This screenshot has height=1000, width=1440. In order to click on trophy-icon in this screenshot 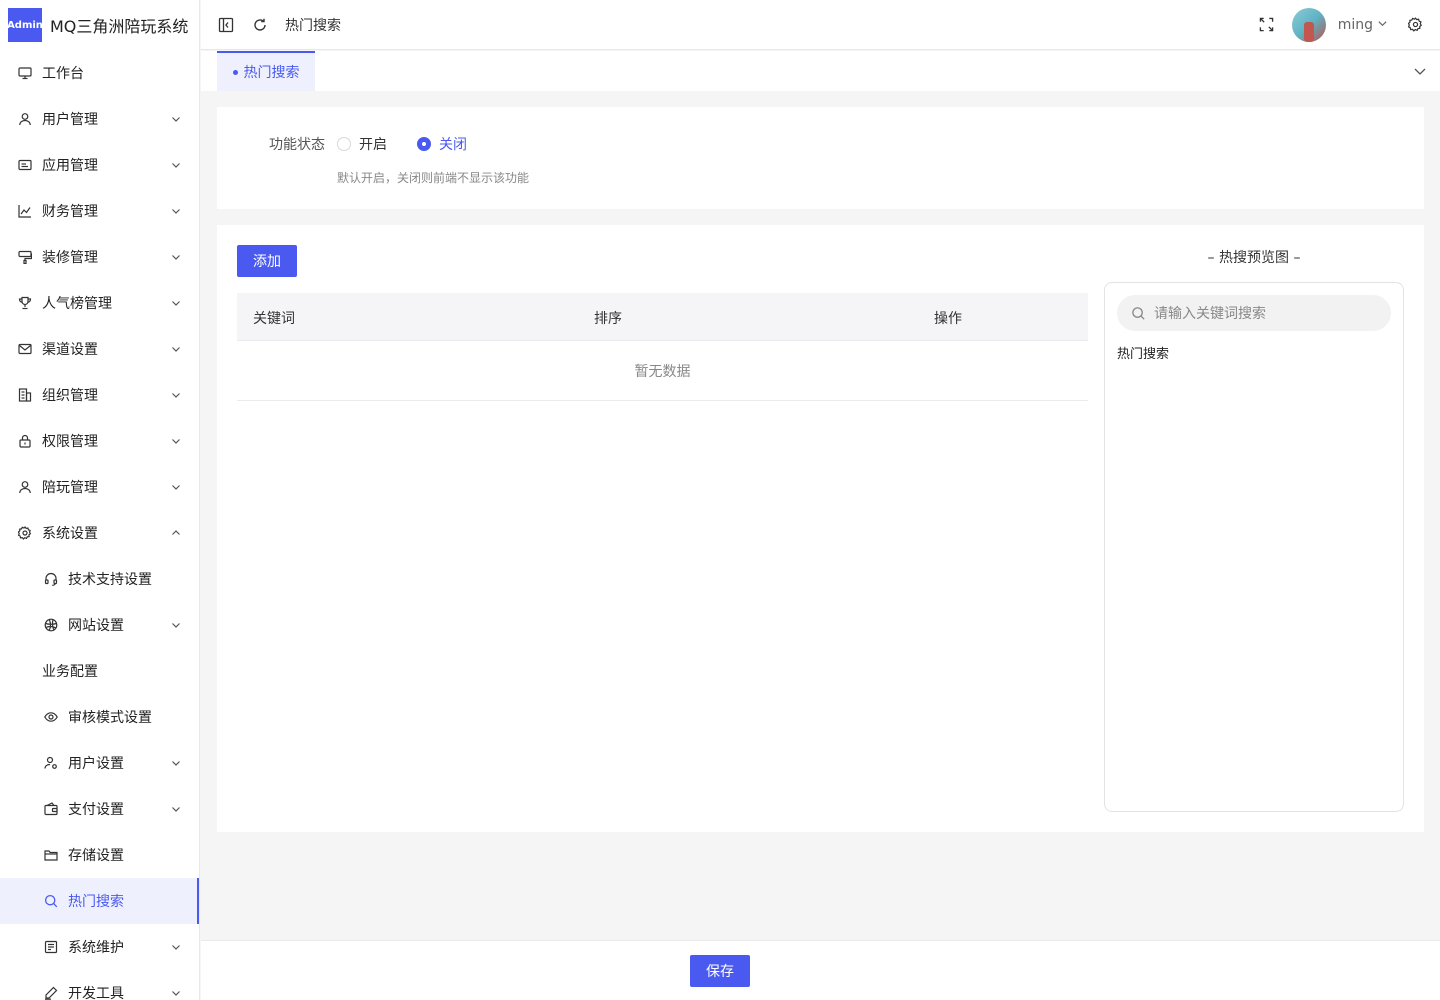, I will do `click(25, 303)`.